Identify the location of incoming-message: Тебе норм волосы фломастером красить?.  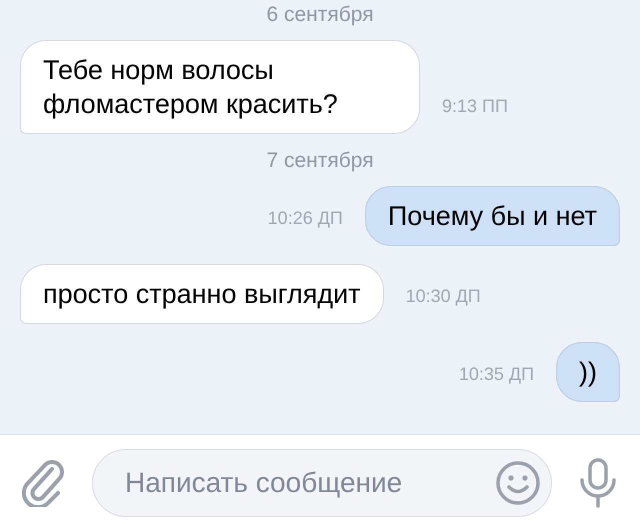
(220, 87).